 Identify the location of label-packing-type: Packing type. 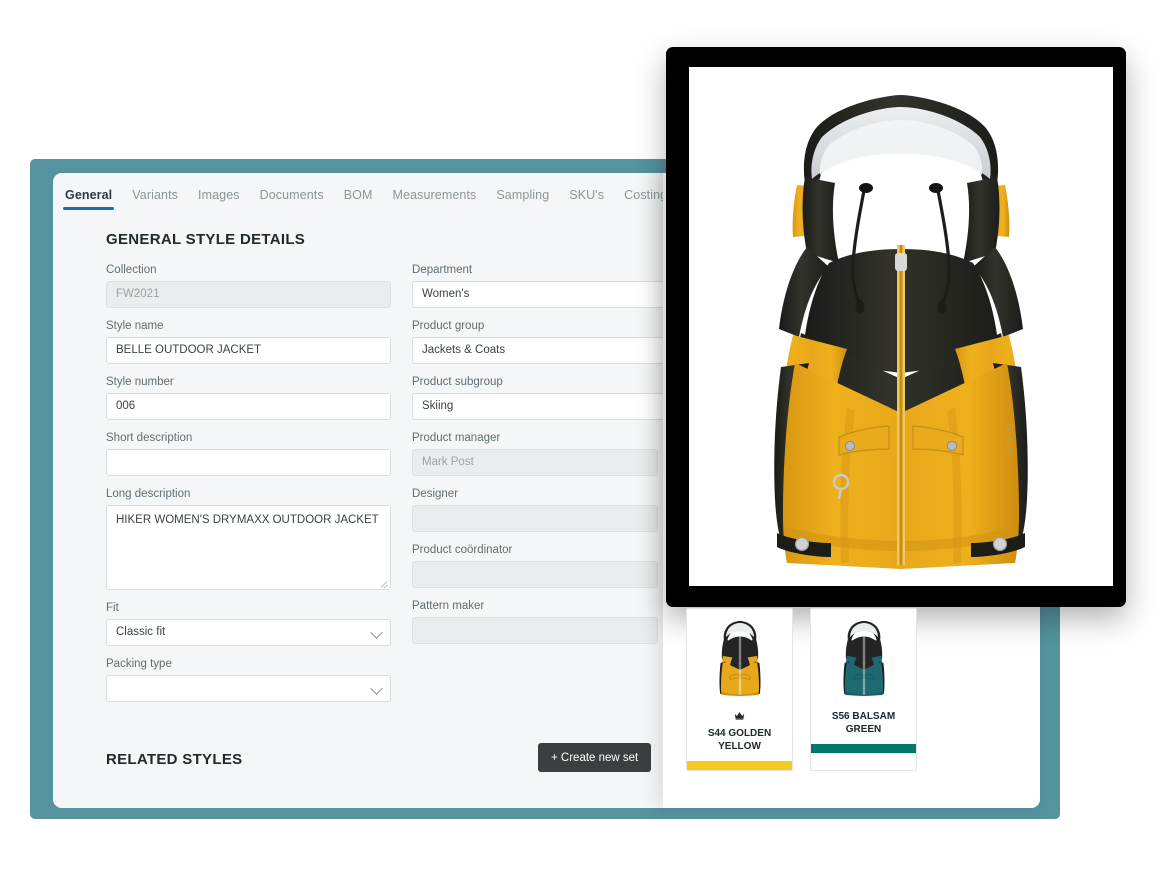
(139, 664).